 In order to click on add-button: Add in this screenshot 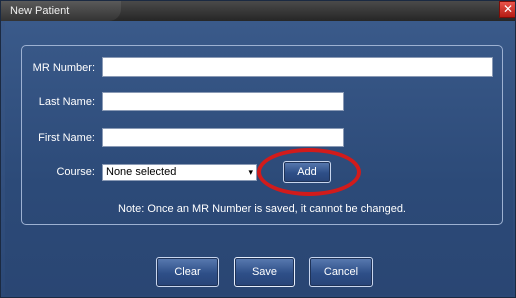, I will do `click(307, 172)`.